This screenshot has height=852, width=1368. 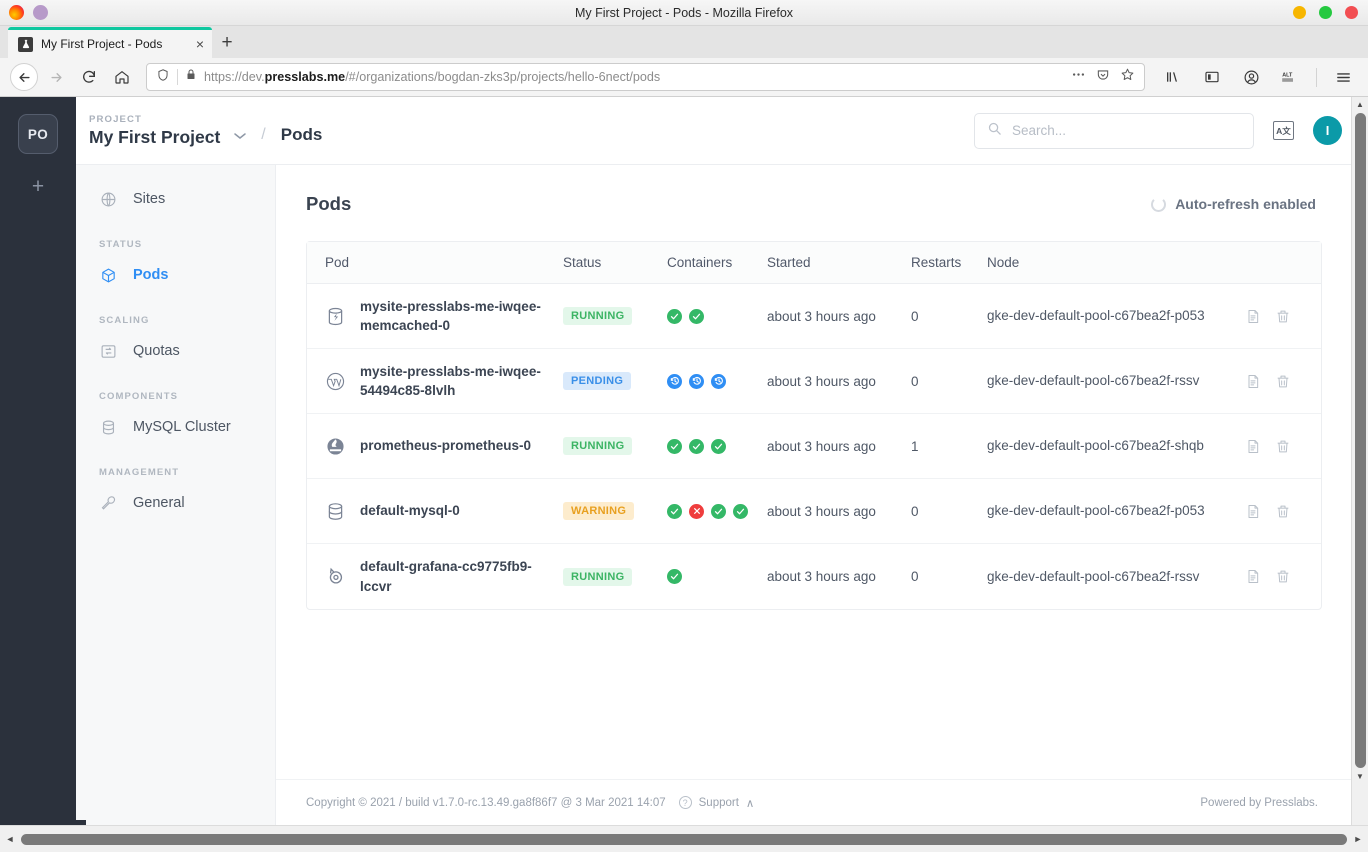 I want to click on cell-status: PENDING, so click(x=615, y=381).